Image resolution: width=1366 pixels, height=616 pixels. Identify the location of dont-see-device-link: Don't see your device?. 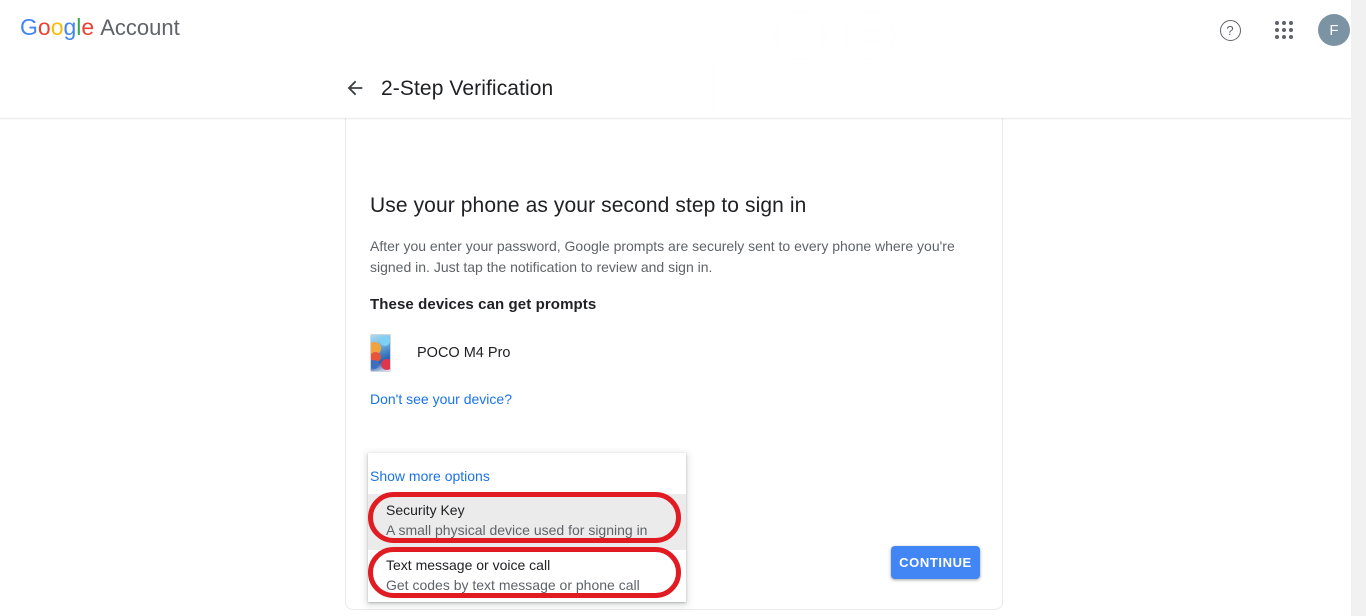
(441, 399).